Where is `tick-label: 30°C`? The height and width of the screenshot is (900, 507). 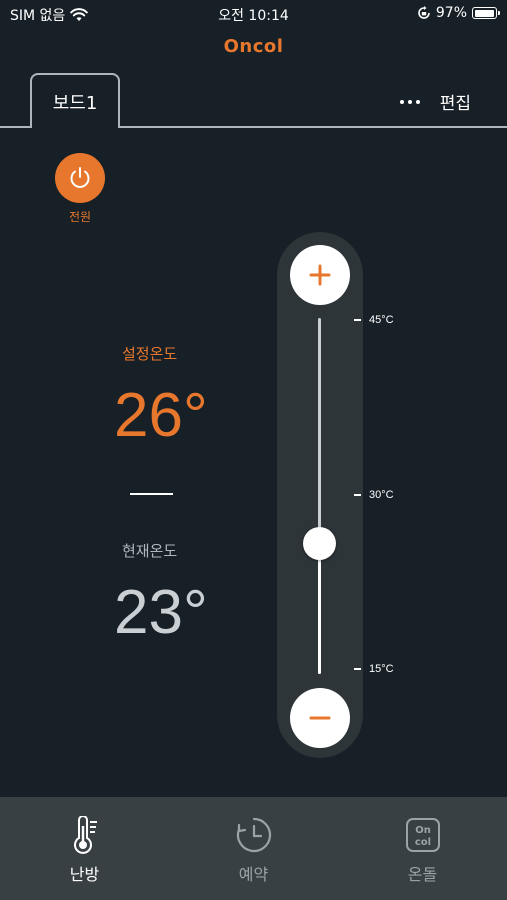 tick-label: 30°C is located at coordinates (381, 495).